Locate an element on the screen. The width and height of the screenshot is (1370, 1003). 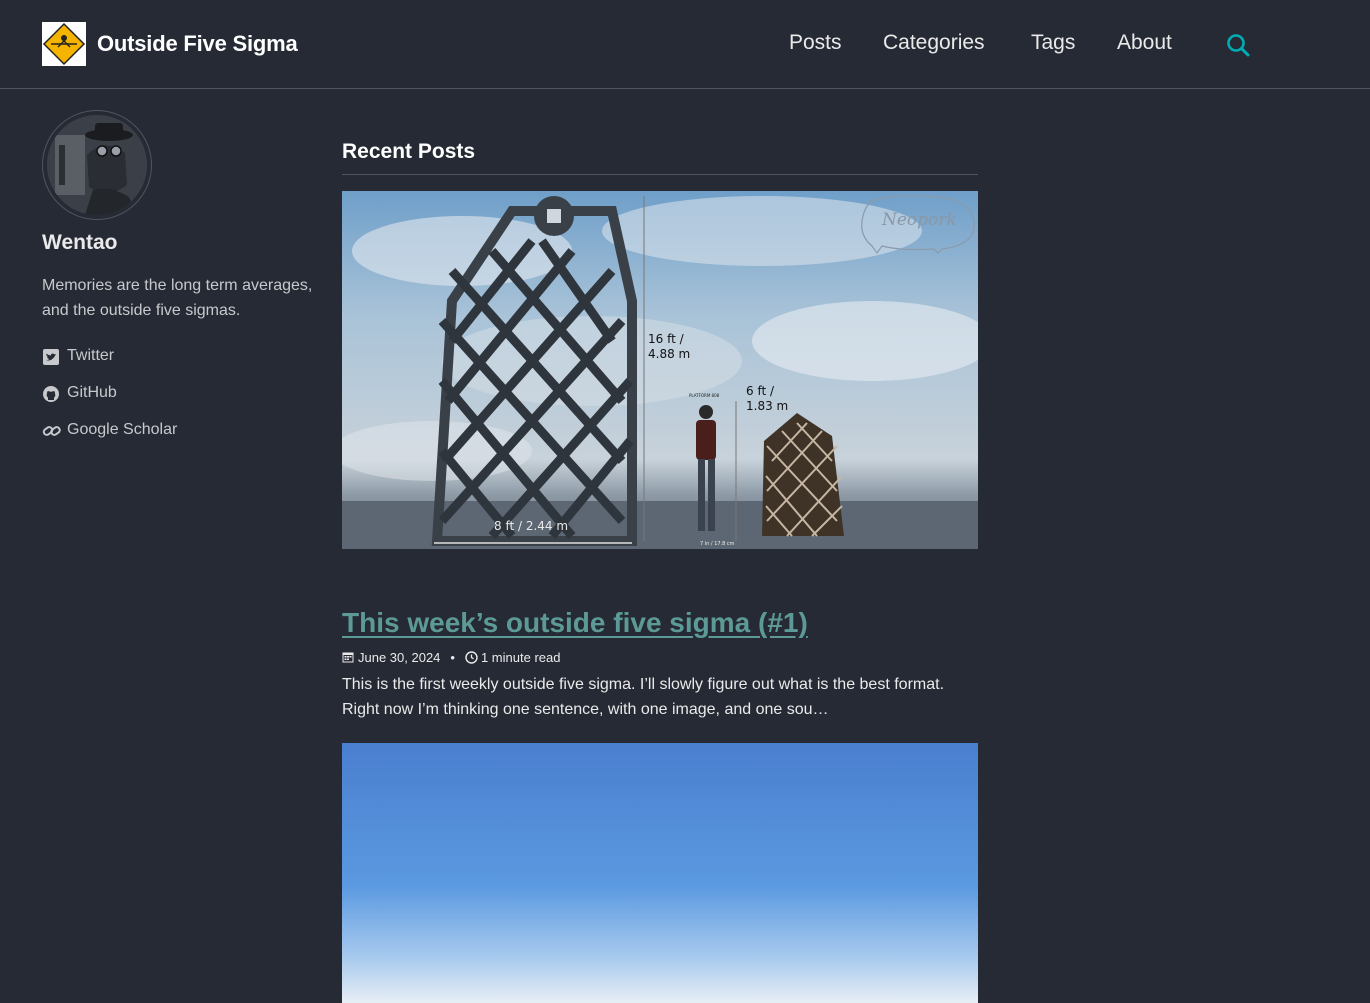
label-height-short-m: 1.83 m is located at coordinates (767, 406).